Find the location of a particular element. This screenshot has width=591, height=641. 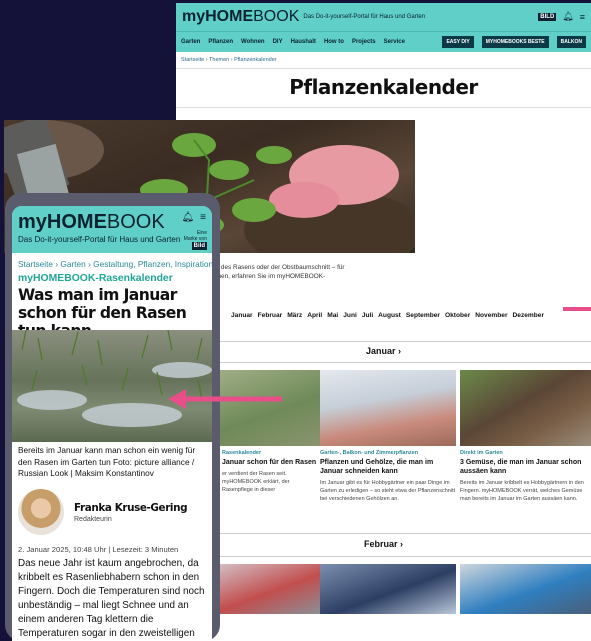

month-juni: Juni is located at coordinates (350, 315).